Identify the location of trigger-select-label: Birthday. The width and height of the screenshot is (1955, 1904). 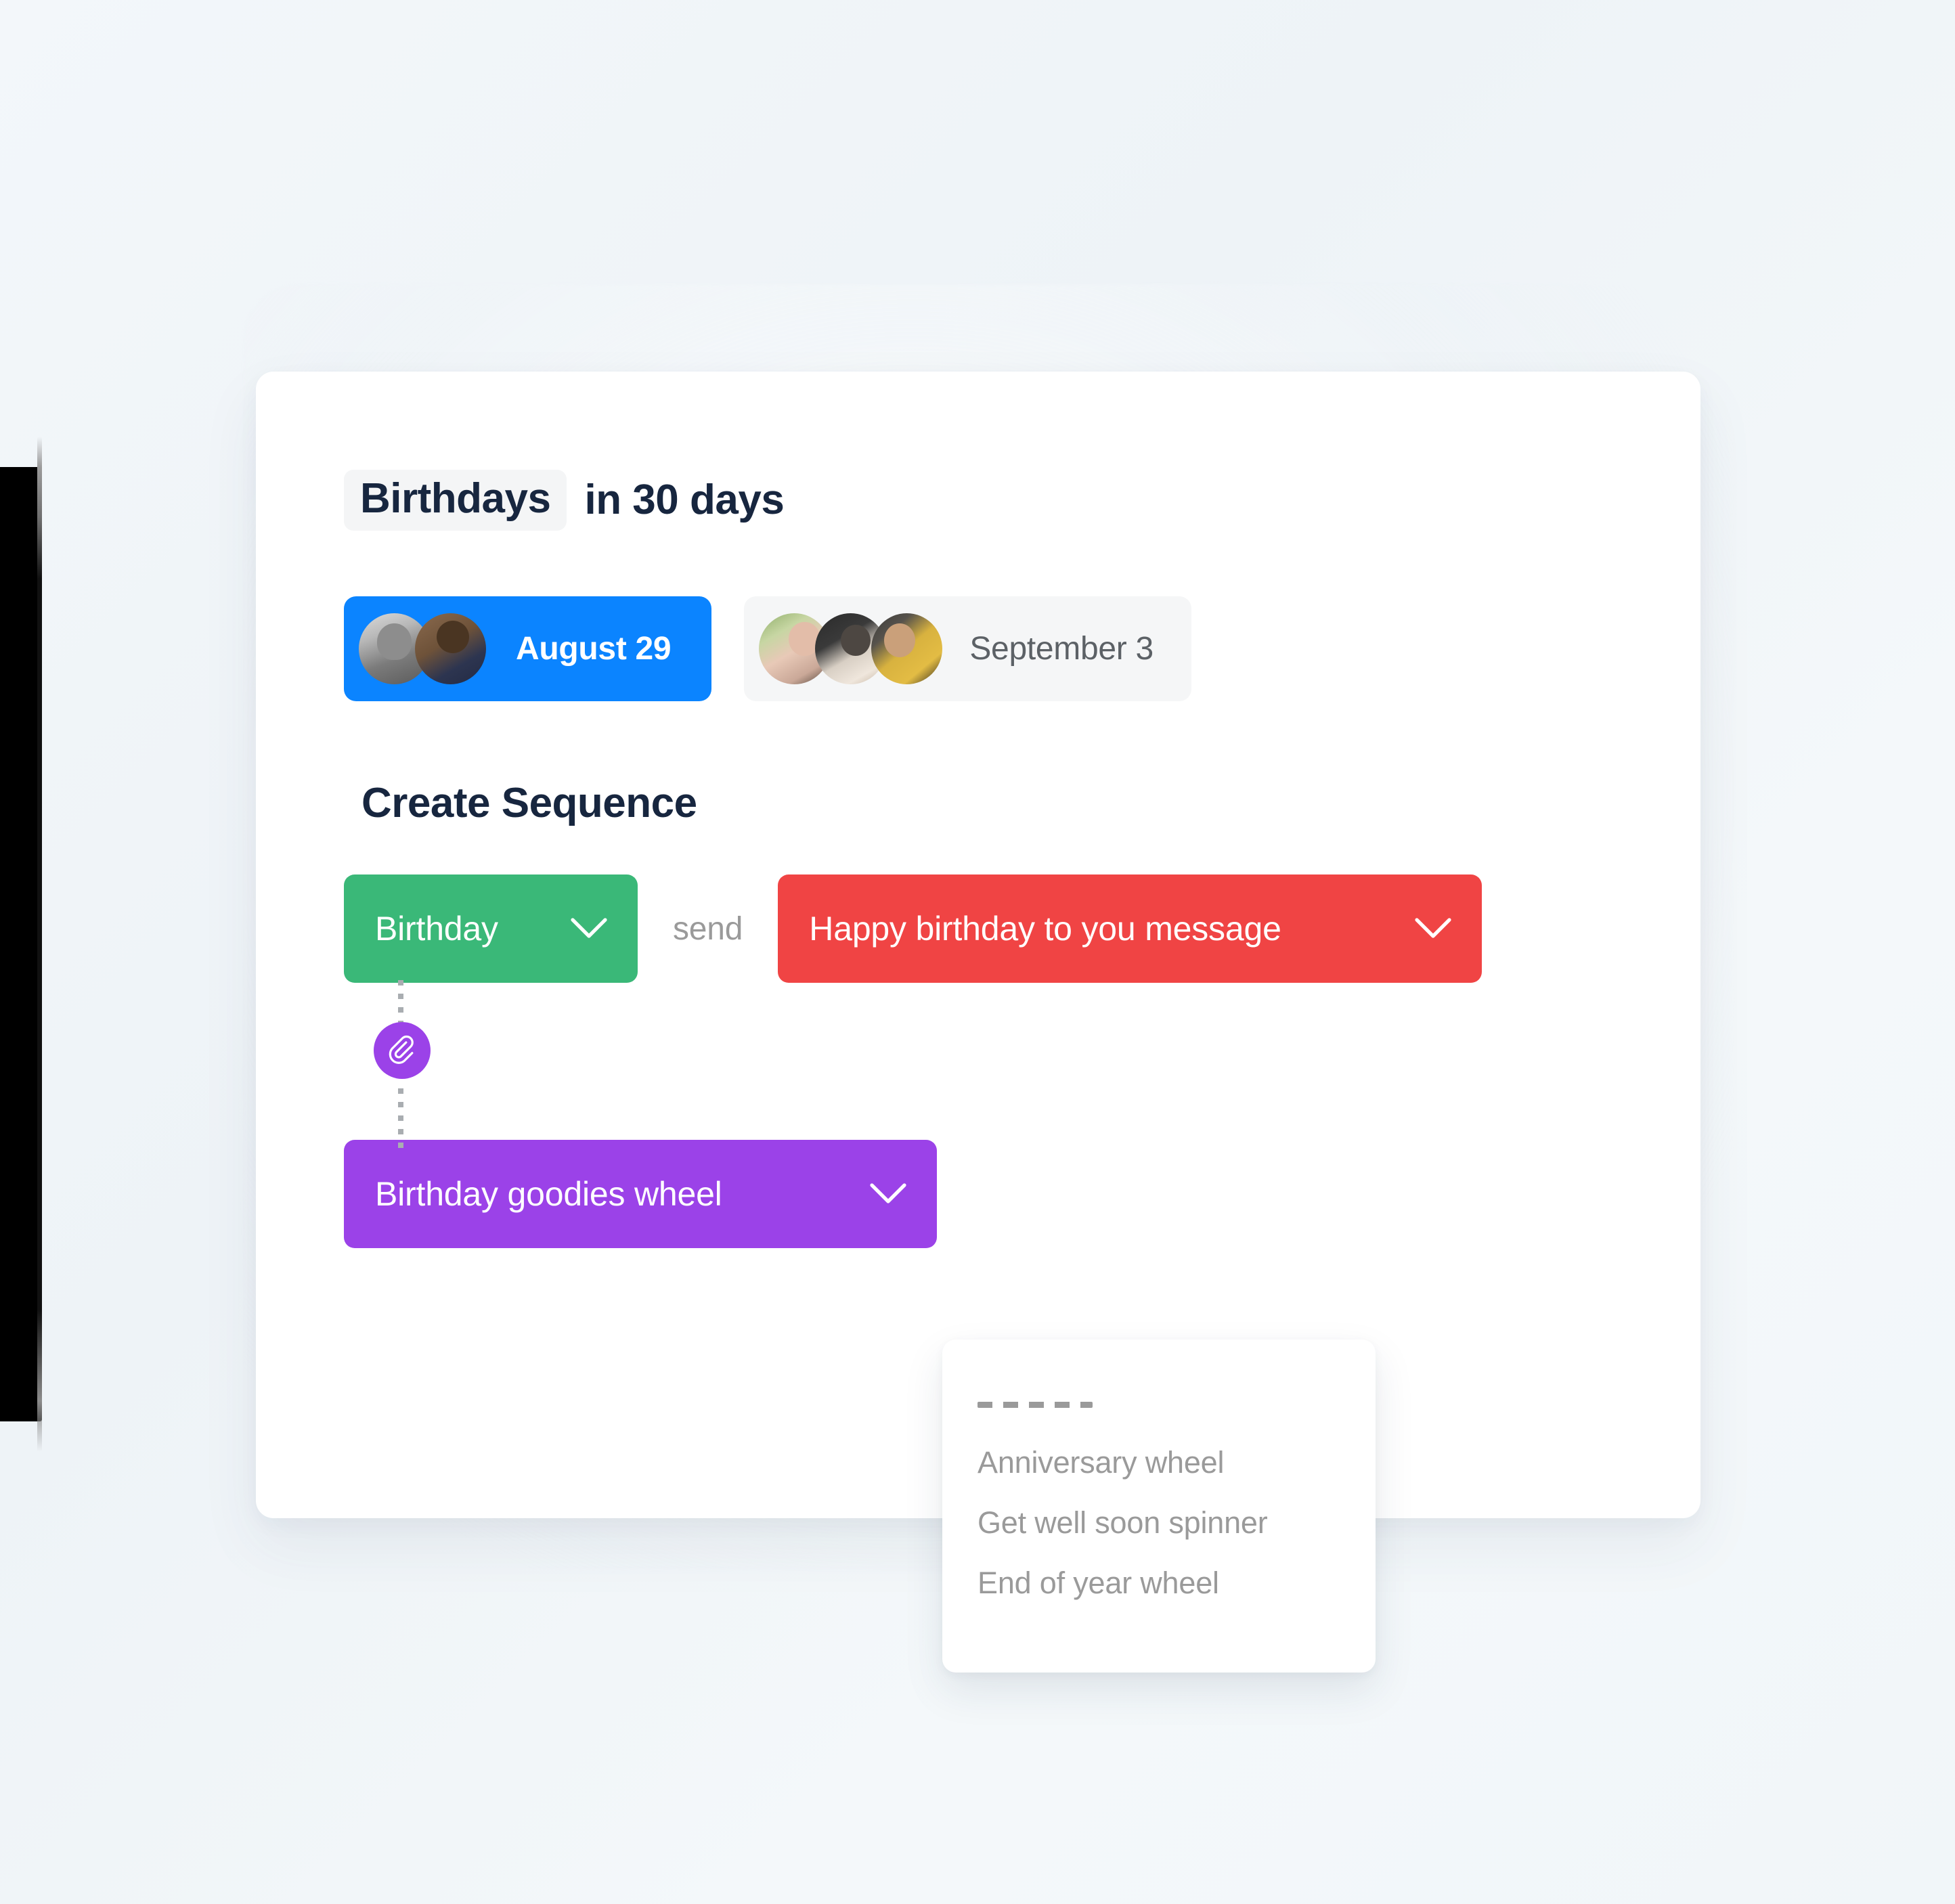
(436, 929).